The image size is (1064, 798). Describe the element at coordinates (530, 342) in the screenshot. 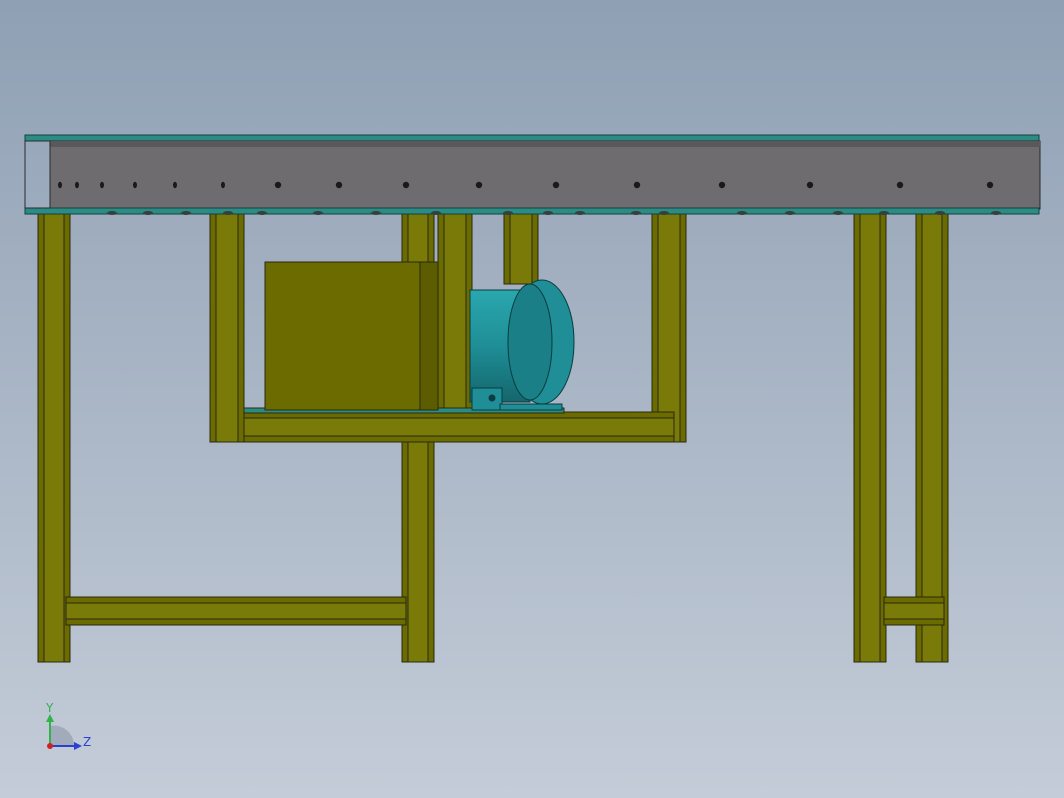

I see `motor-endcap-inner` at that location.